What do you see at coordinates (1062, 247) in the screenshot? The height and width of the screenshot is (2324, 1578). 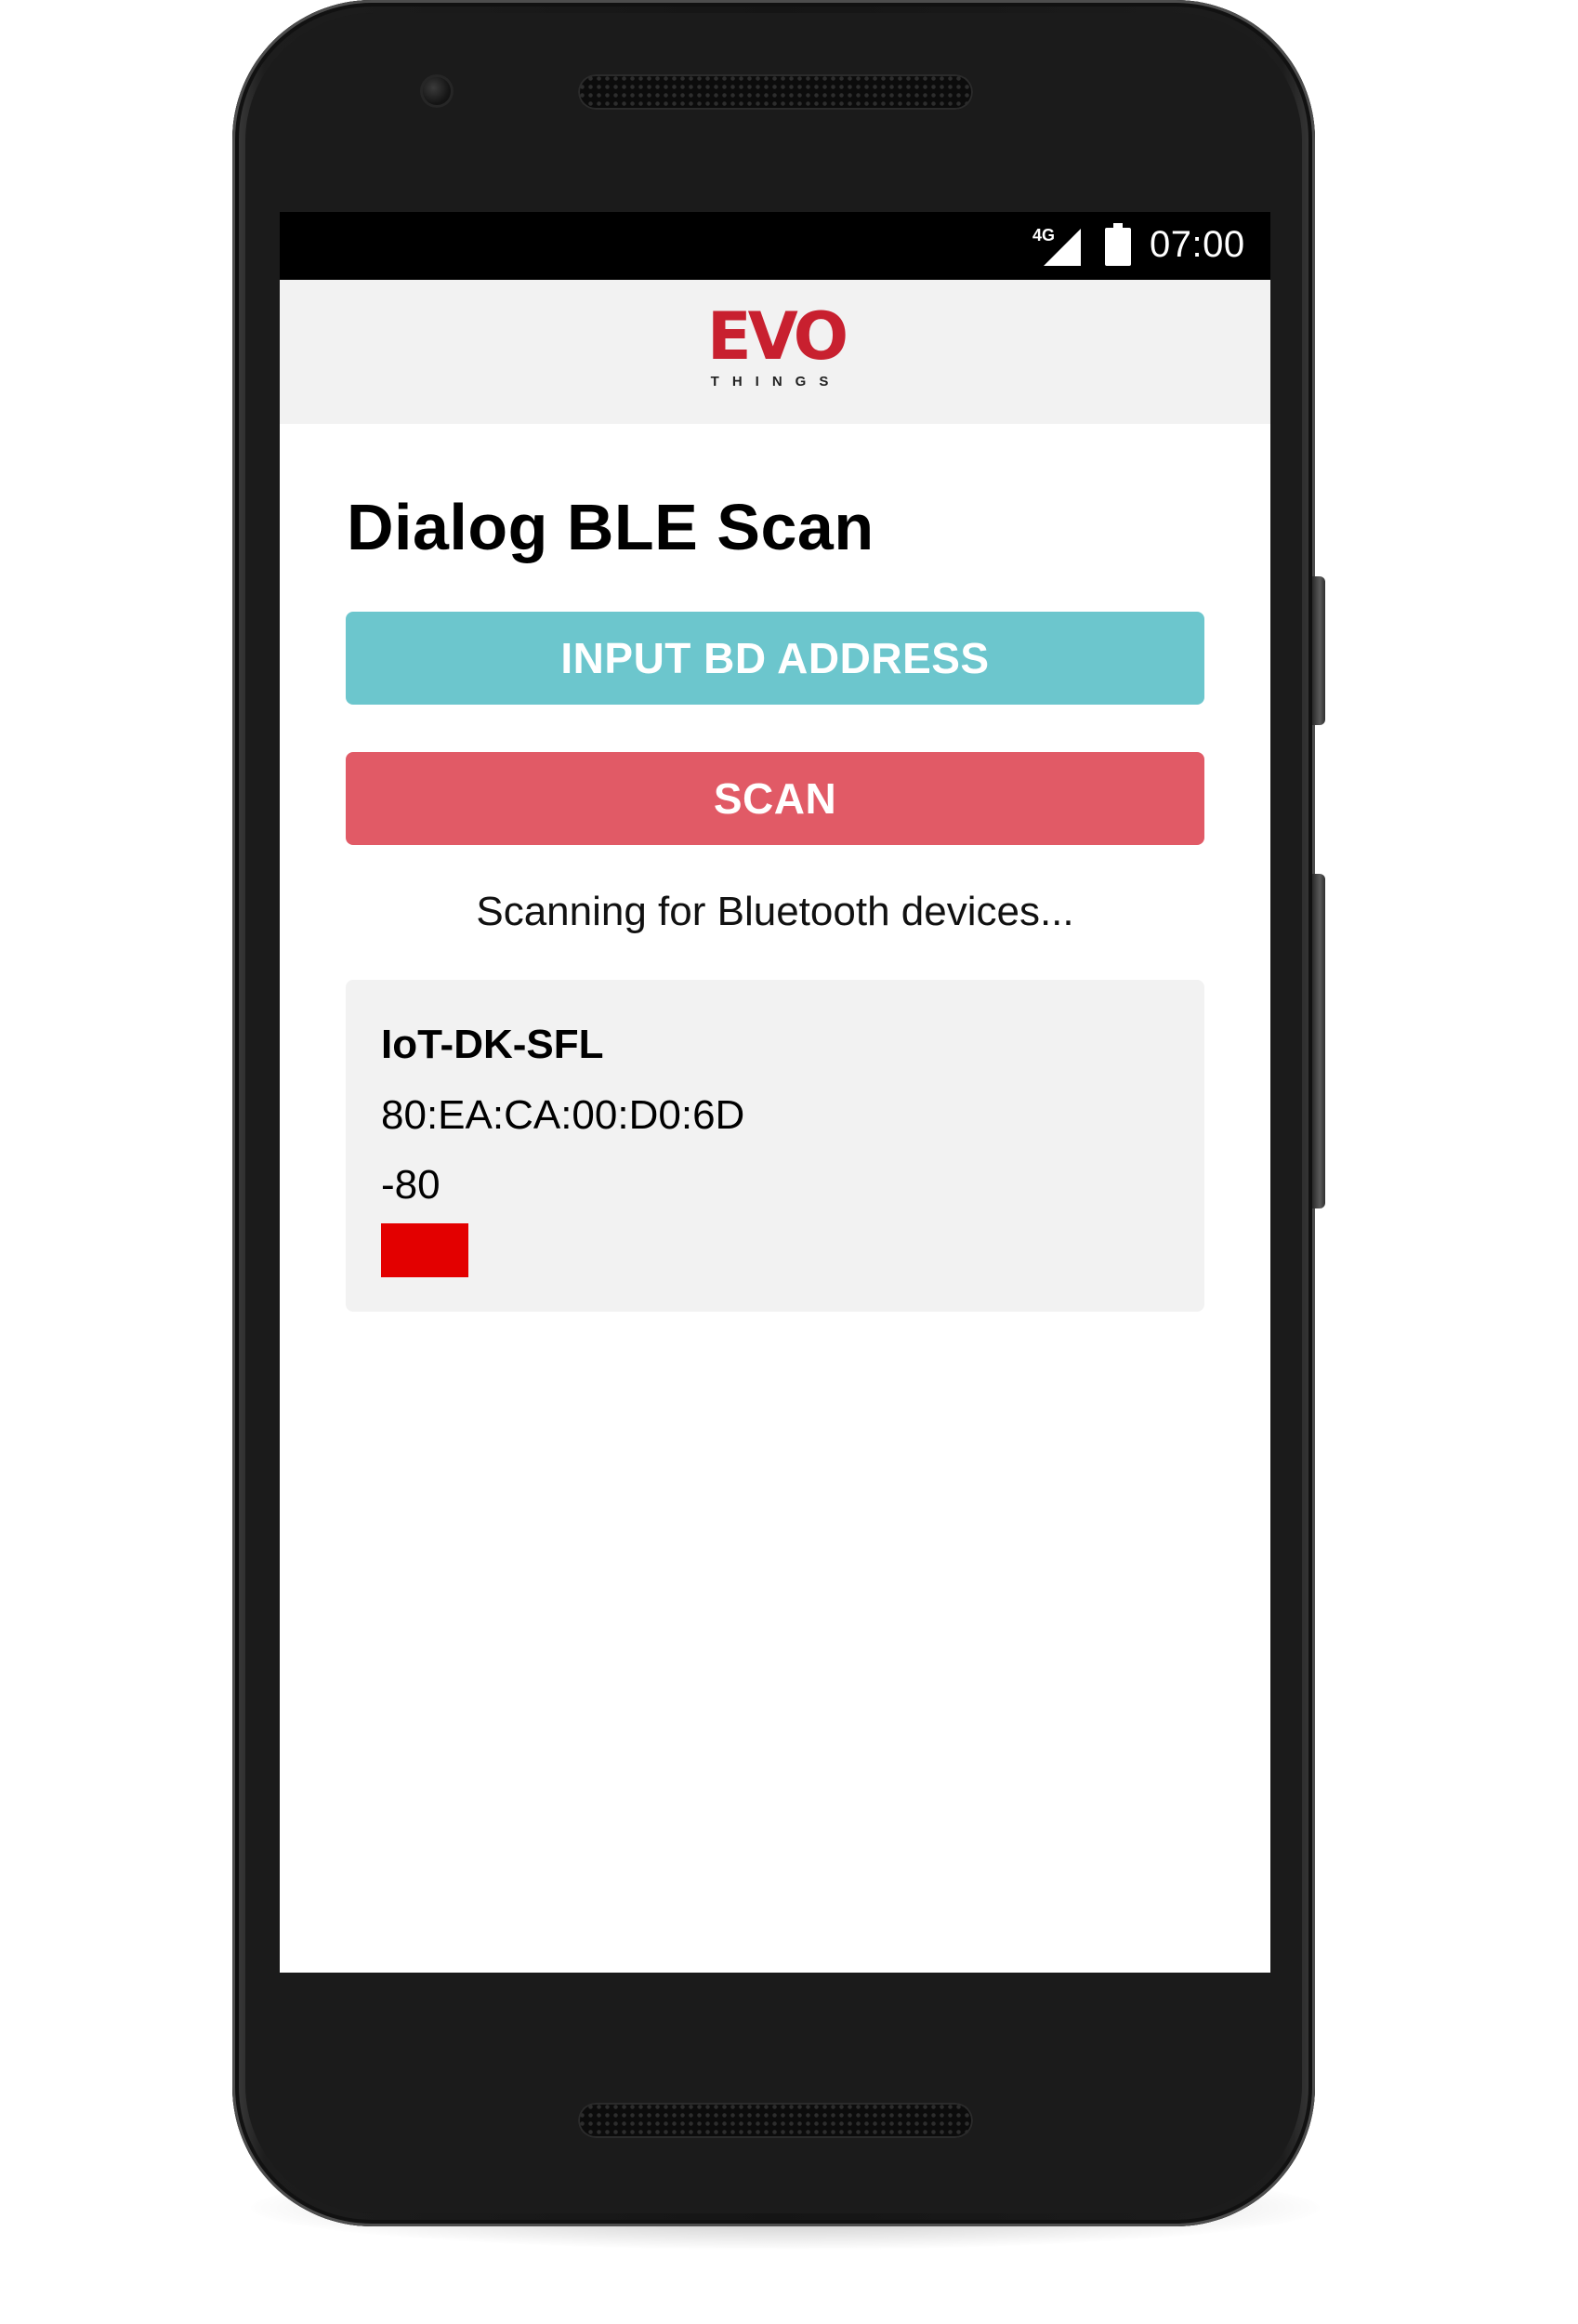 I see `cell-signal-icon` at bounding box center [1062, 247].